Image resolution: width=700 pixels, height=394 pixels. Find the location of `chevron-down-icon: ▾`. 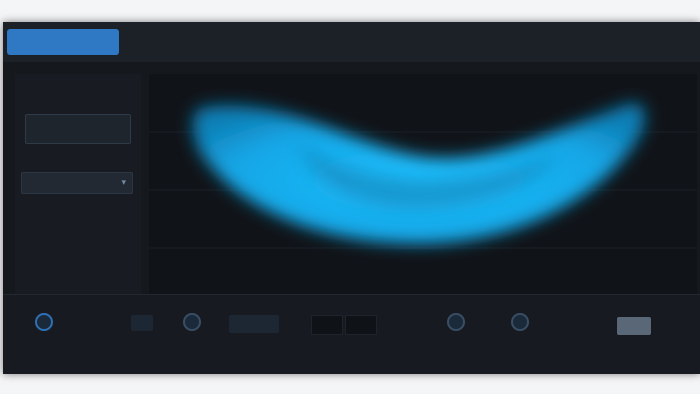

chevron-down-icon: ▾ is located at coordinates (123, 183).